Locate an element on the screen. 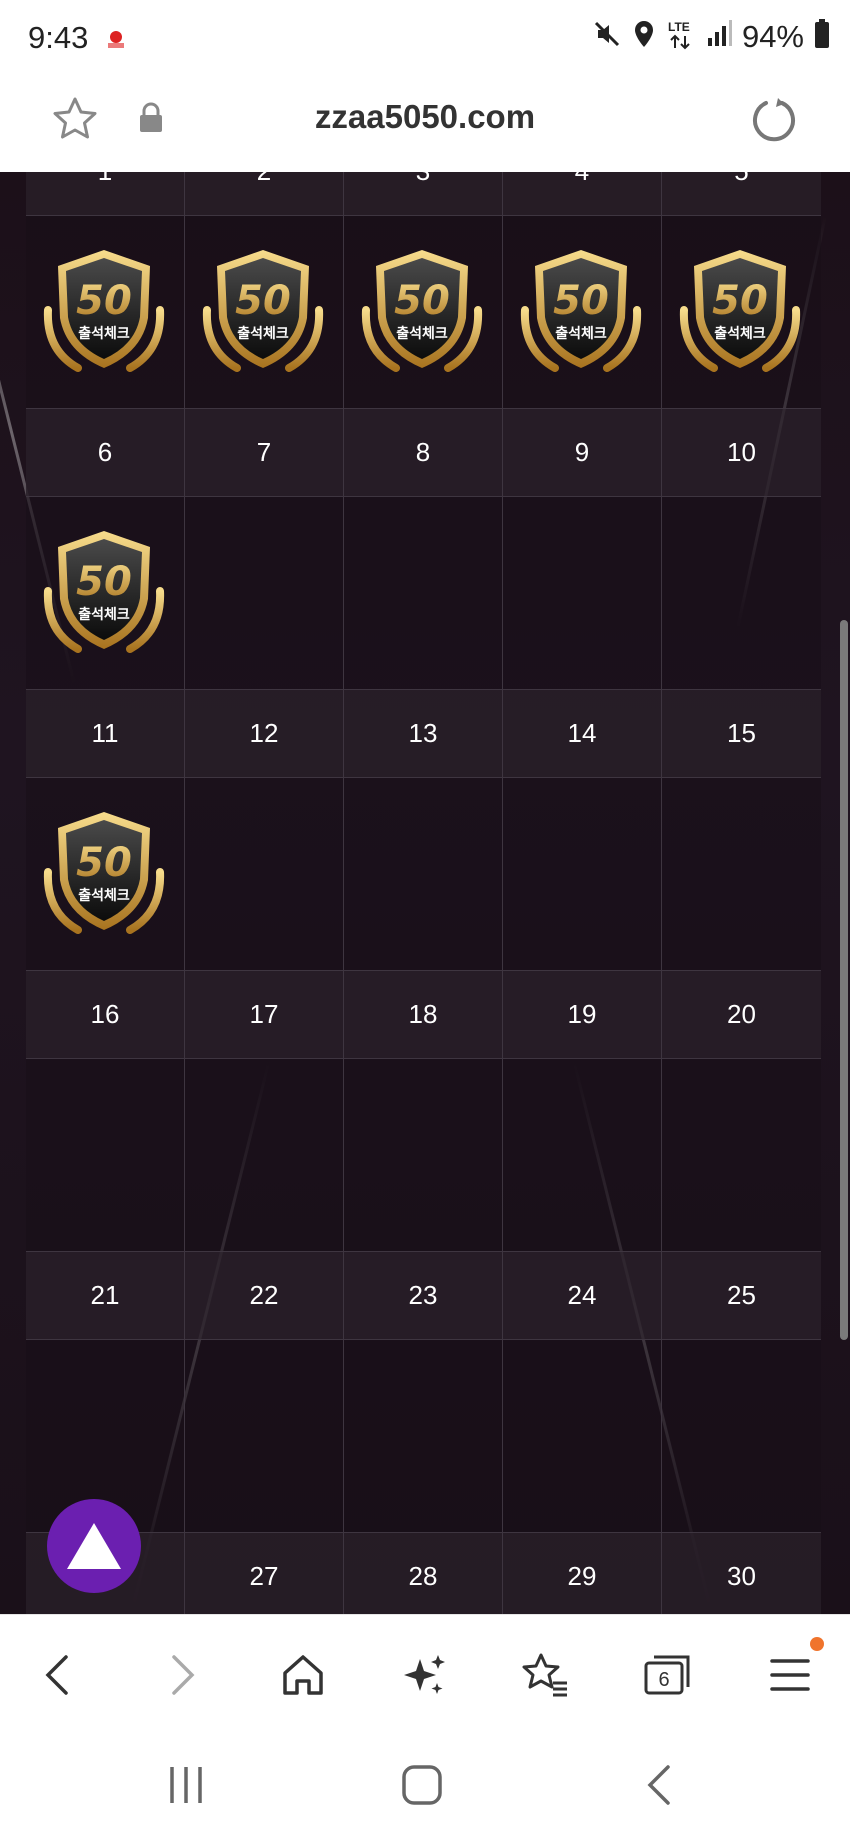 The width and height of the screenshot is (850, 1842). tabs-count: 6 is located at coordinates (663, 1680).